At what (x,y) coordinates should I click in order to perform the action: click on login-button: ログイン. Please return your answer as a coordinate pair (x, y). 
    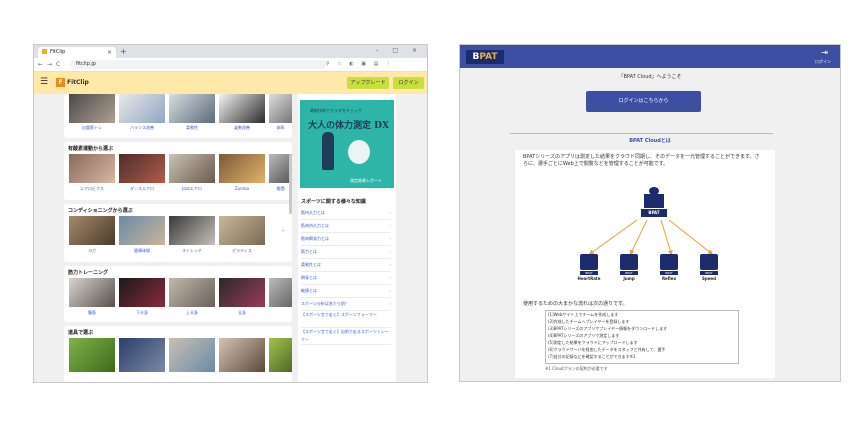
    Looking at the image, I should click on (408, 83).